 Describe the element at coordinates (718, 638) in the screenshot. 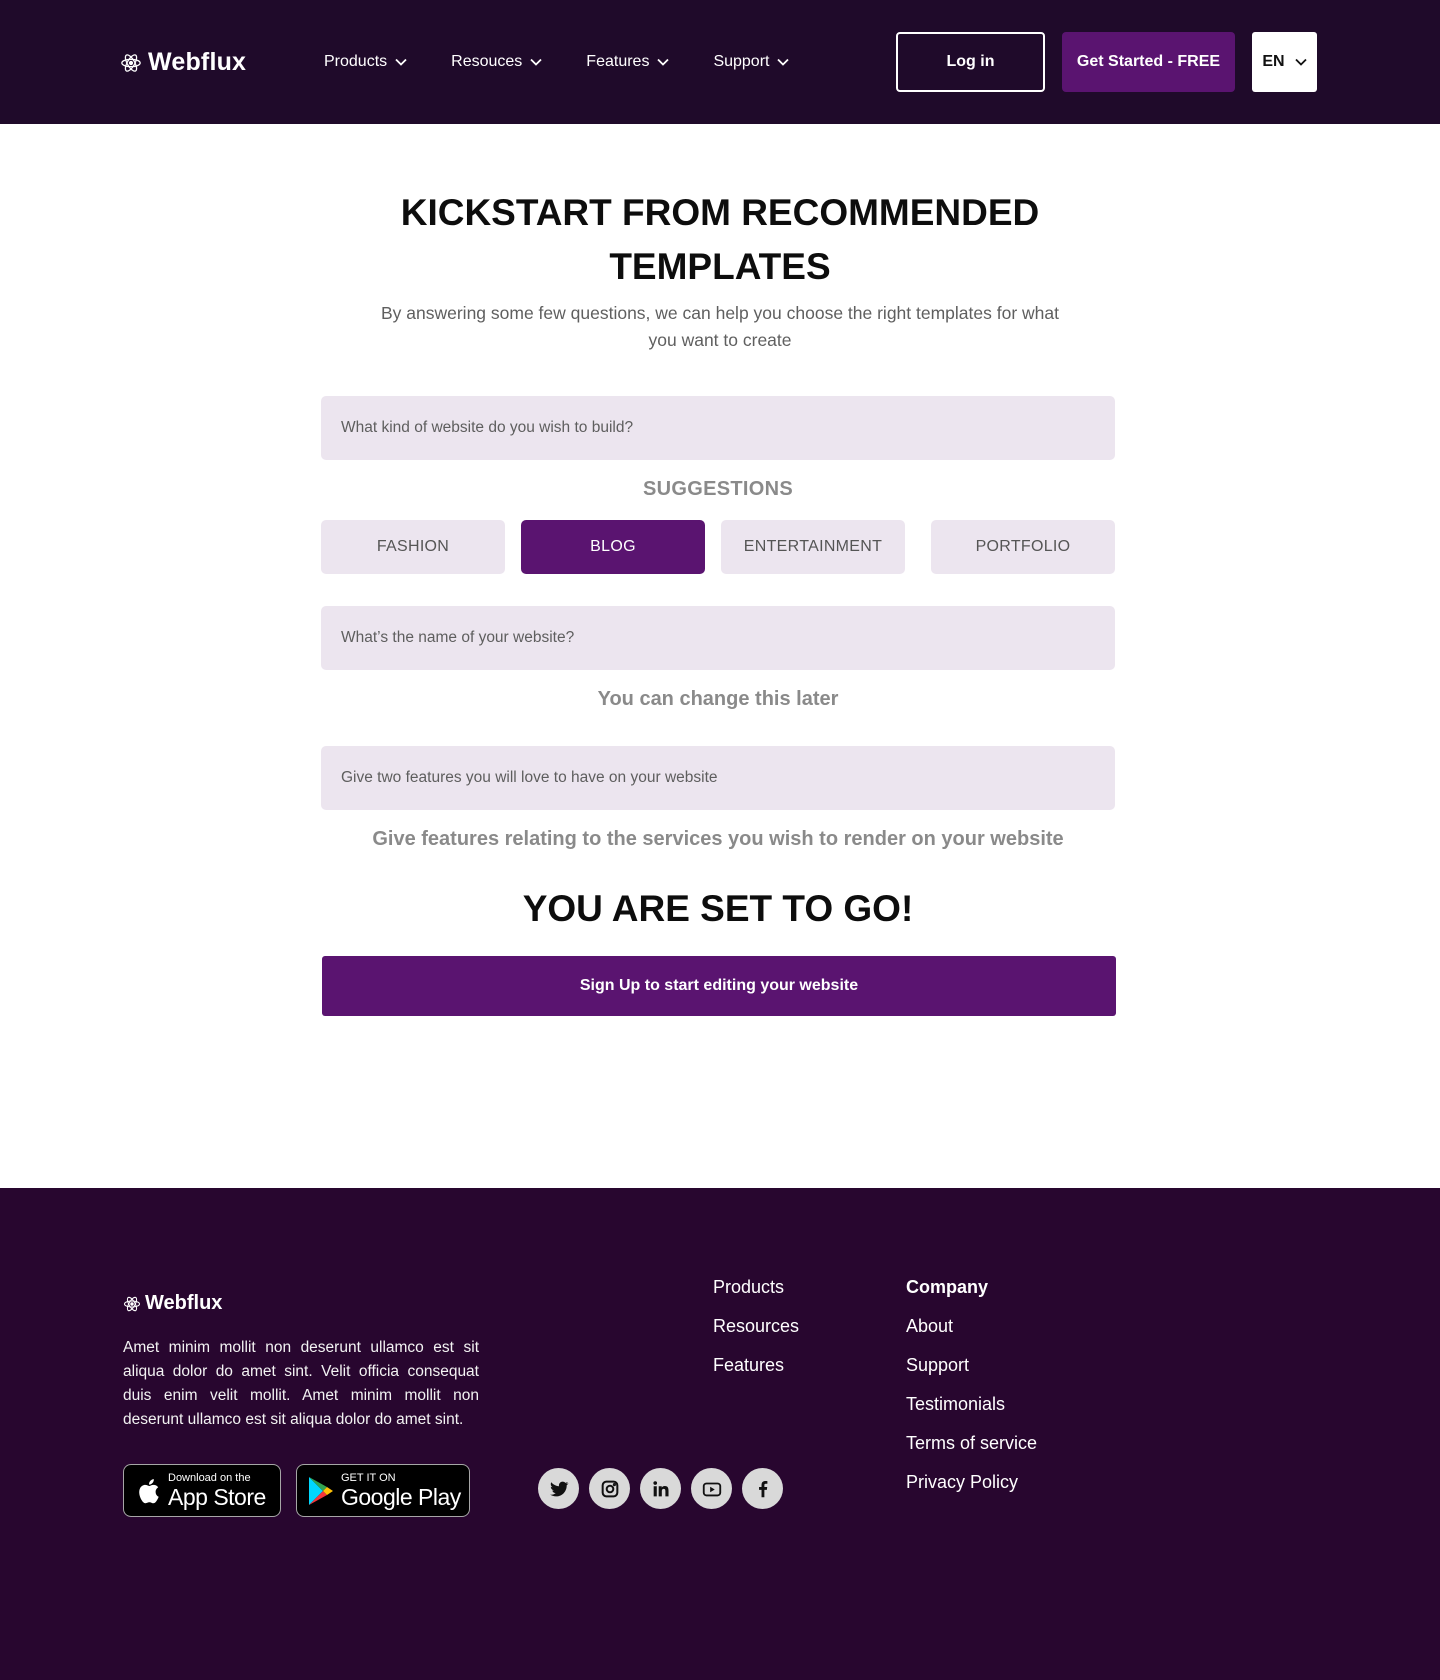

I see `website-name-input` at that location.